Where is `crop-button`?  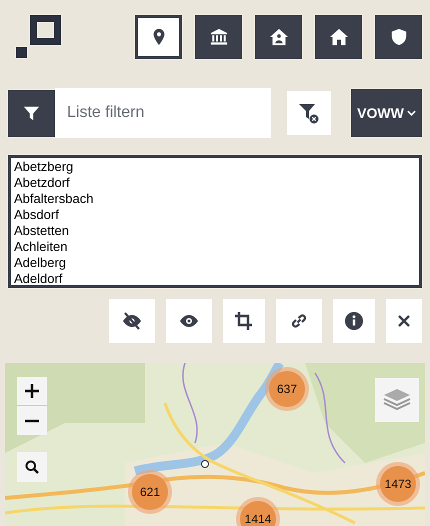
crop-button is located at coordinates (244, 321).